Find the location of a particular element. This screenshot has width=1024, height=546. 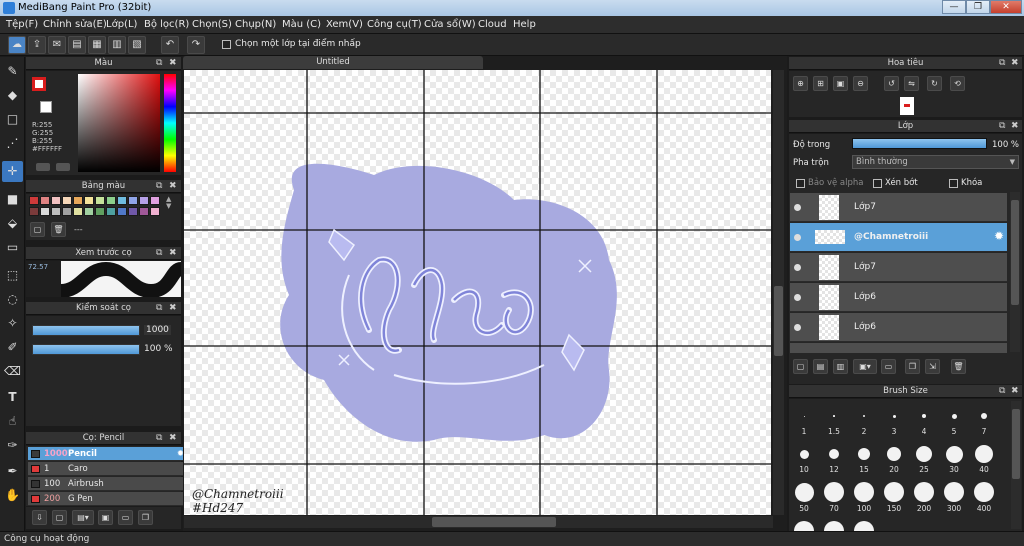

menu-edit: Chỉnh sửa(E) is located at coordinates (75, 24).